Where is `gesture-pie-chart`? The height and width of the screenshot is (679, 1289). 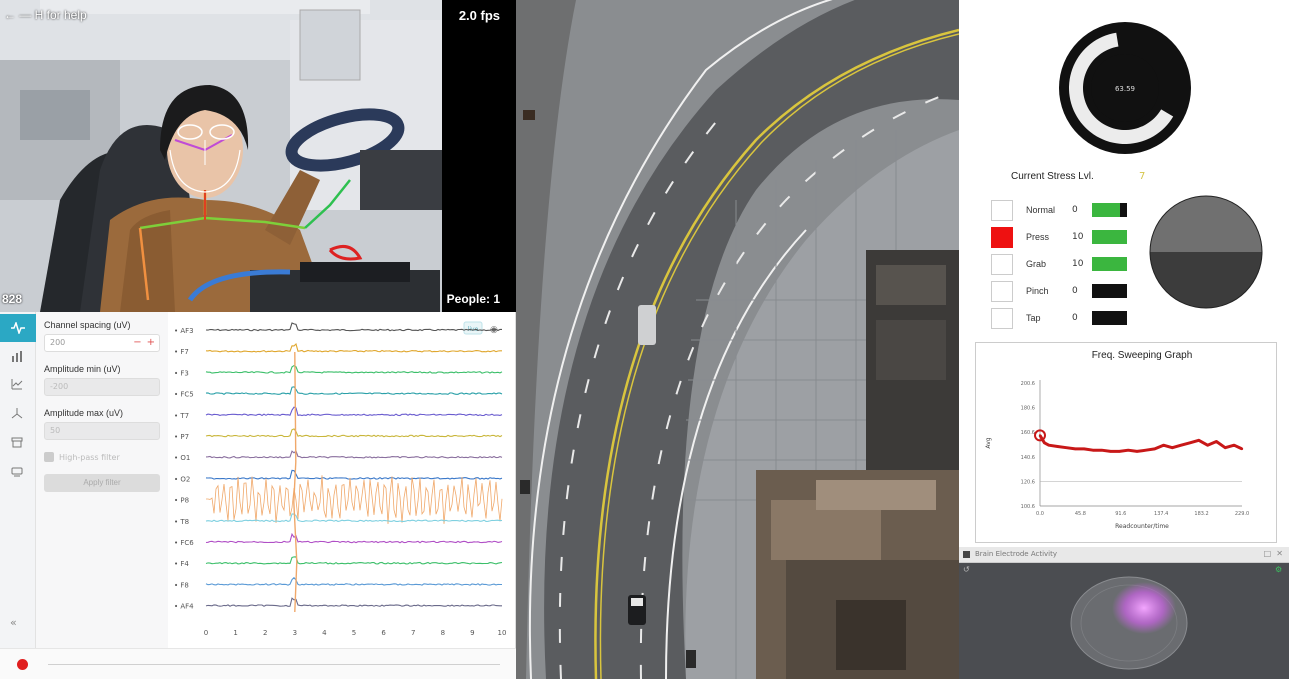
gesture-pie-chart is located at coordinates (1206, 252).